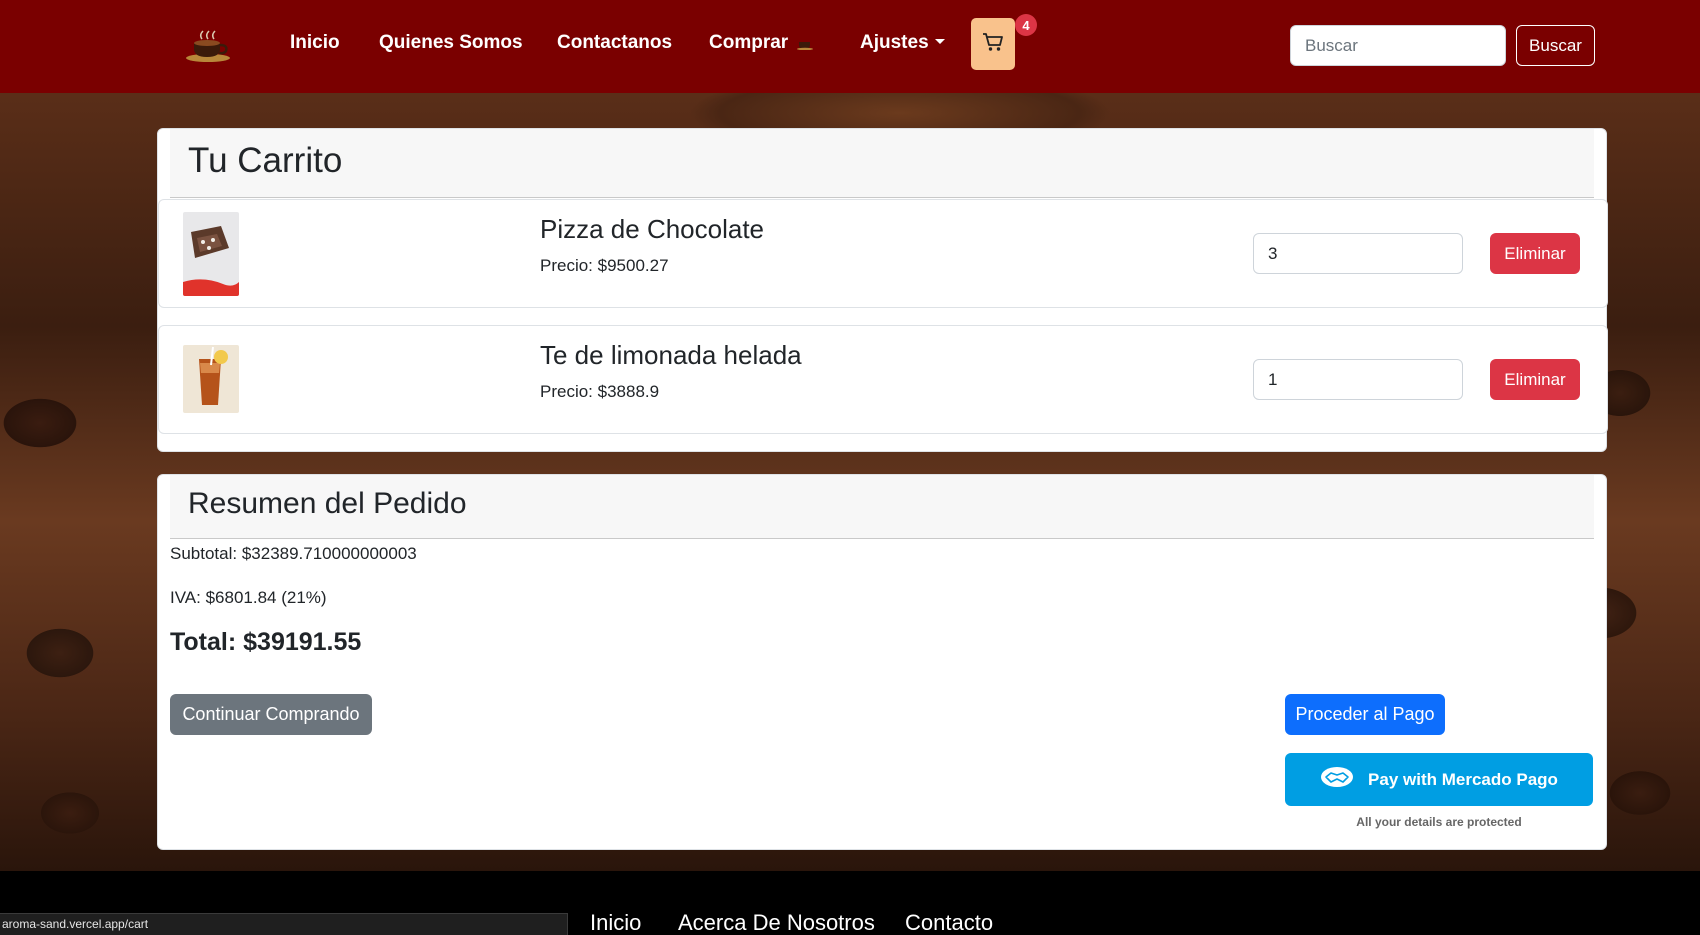 The image size is (1700, 935). What do you see at coordinates (265, 160) in the screenshot?
I see `cart-title: Tu Carrito` at bounding box center [265, 160].